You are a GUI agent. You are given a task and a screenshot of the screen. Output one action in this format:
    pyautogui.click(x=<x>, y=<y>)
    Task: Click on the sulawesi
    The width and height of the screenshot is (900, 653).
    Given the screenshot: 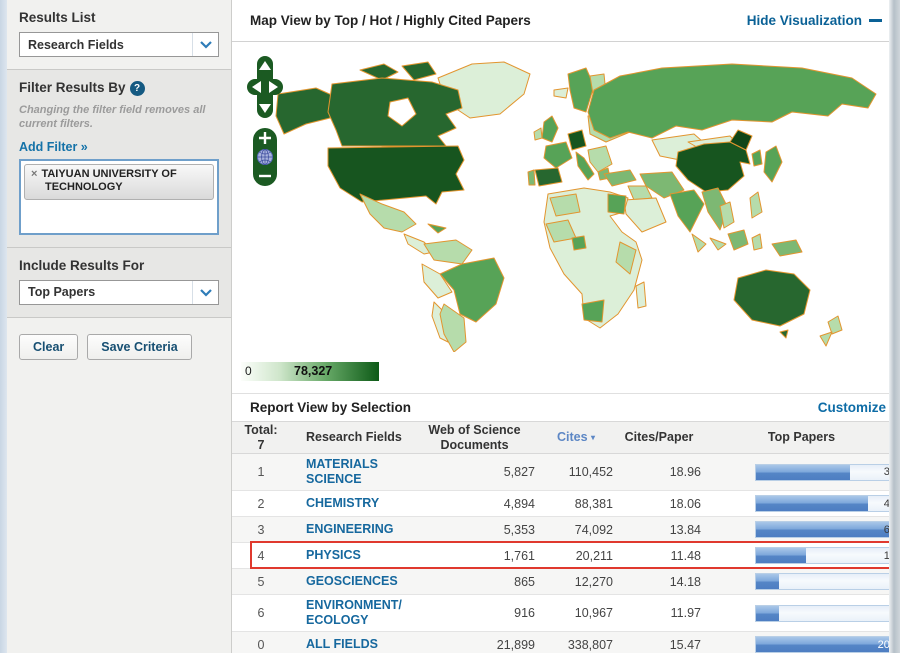 What is the action you would take?
    pyautogui.click(x=757, y=242)
    